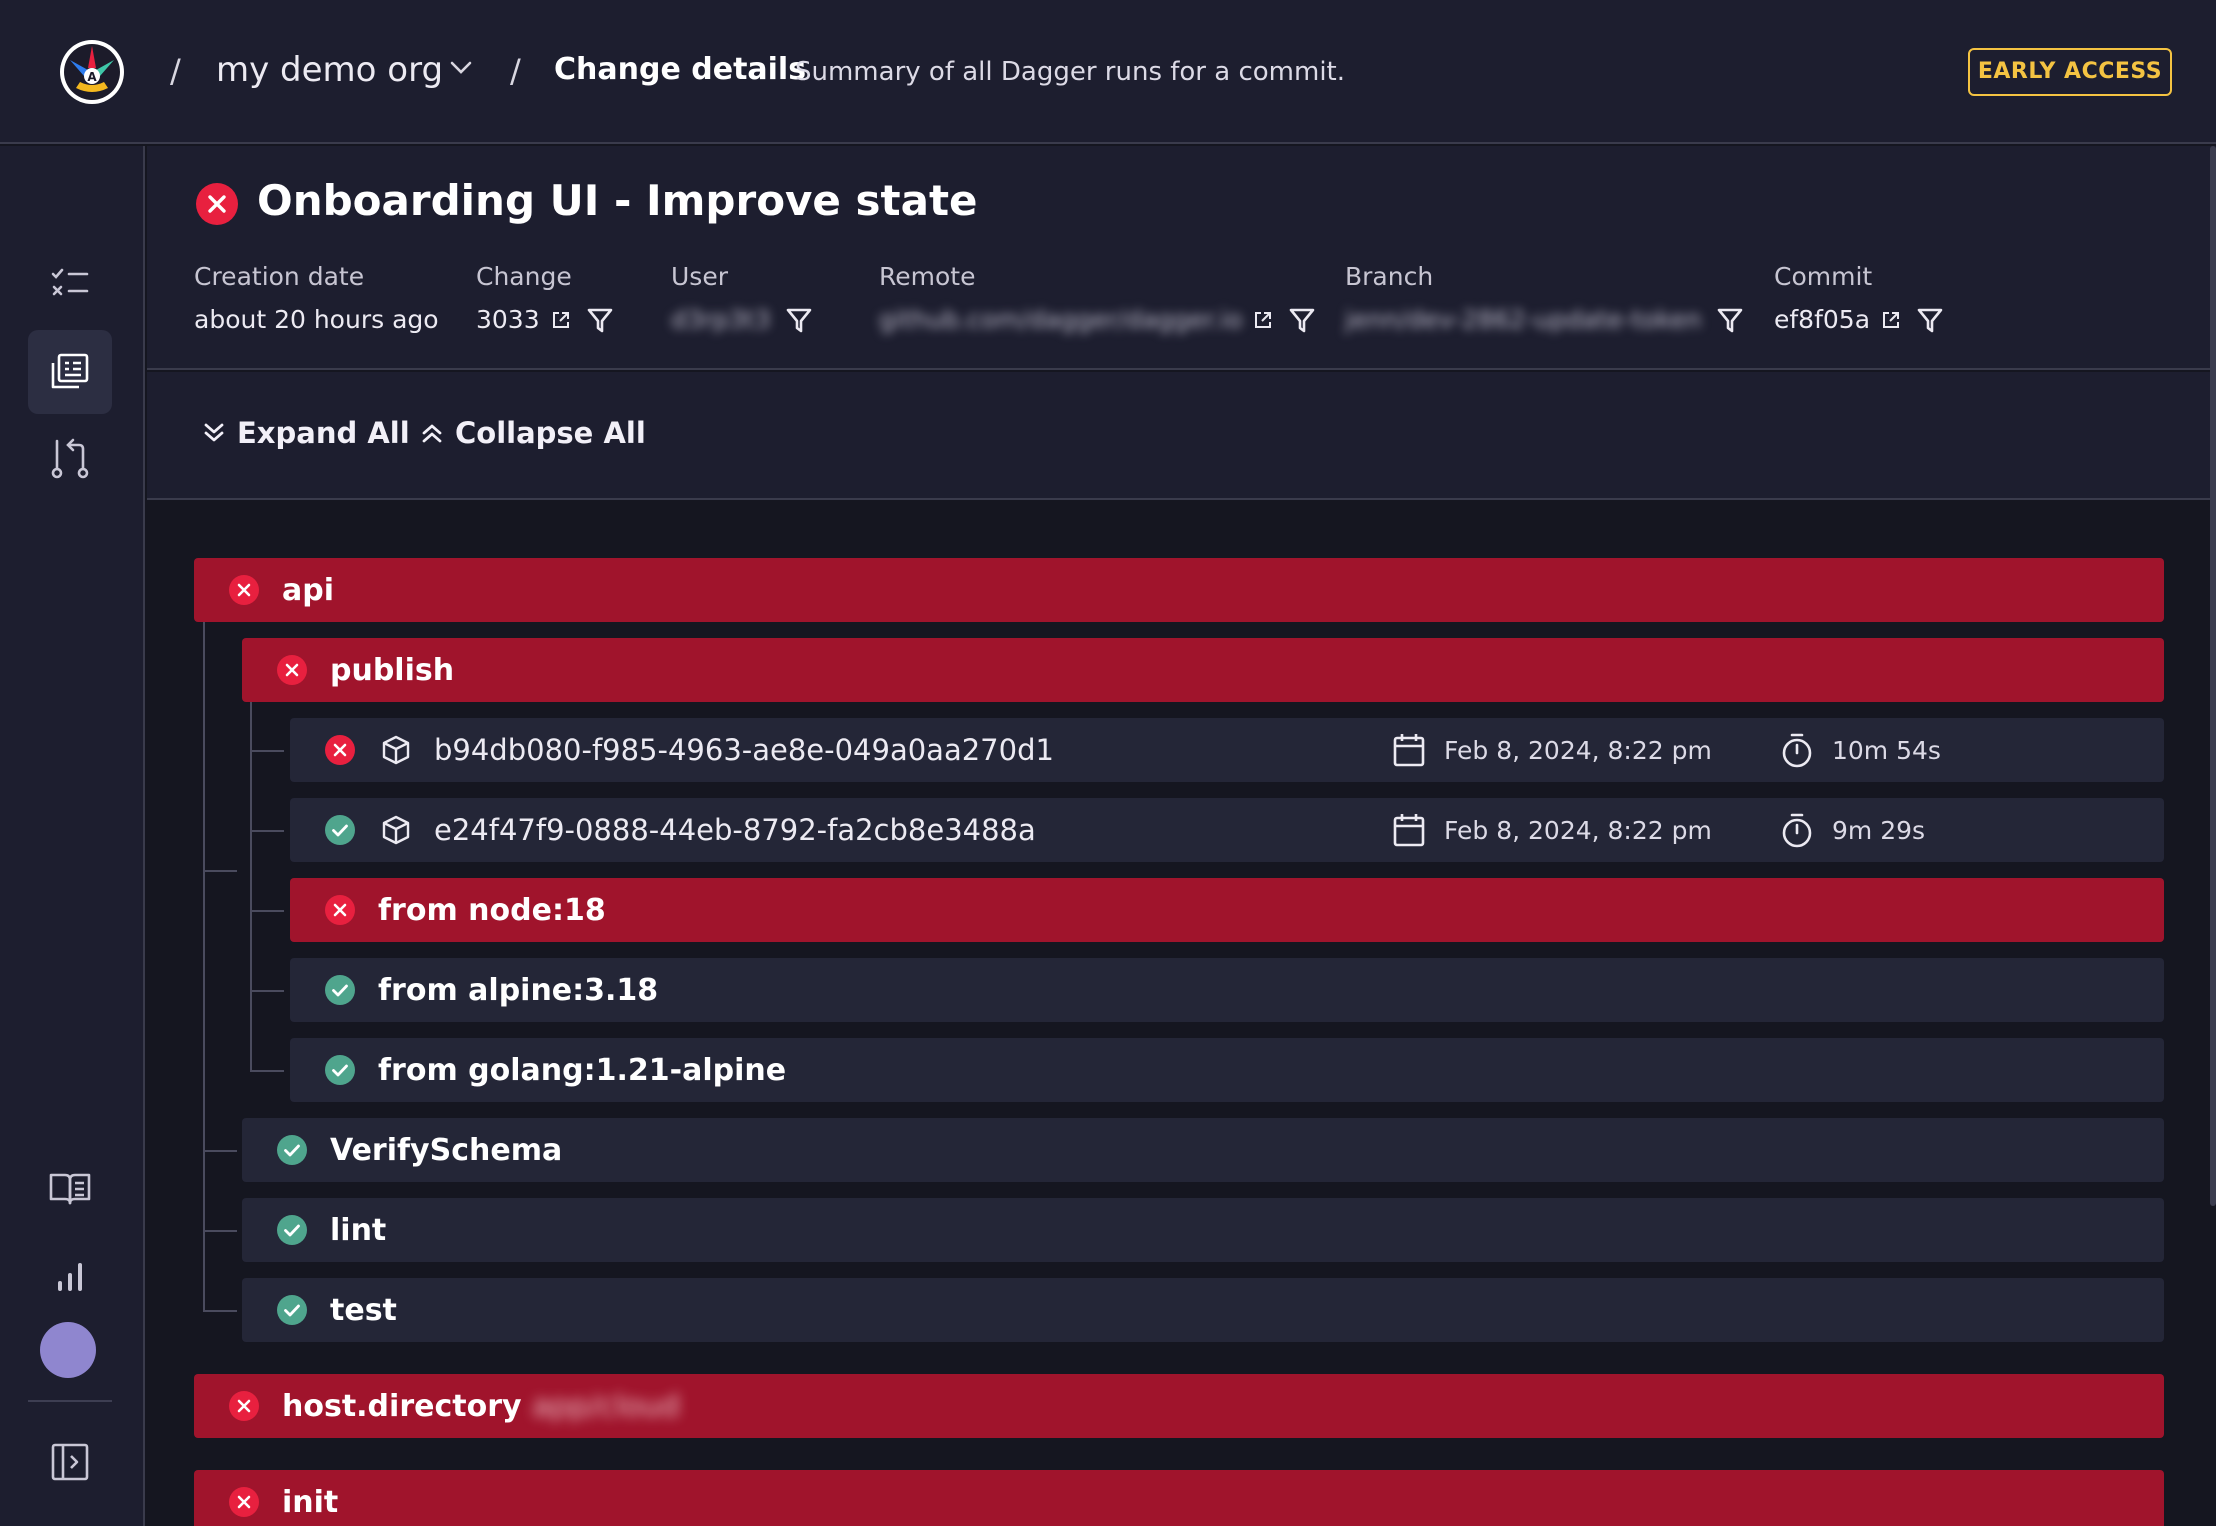 Image resolution: width=2216 pixels, height=1526 pixels. I want to click on branch-value: jenn/dev-2862-update-token, so click(1523, 319).